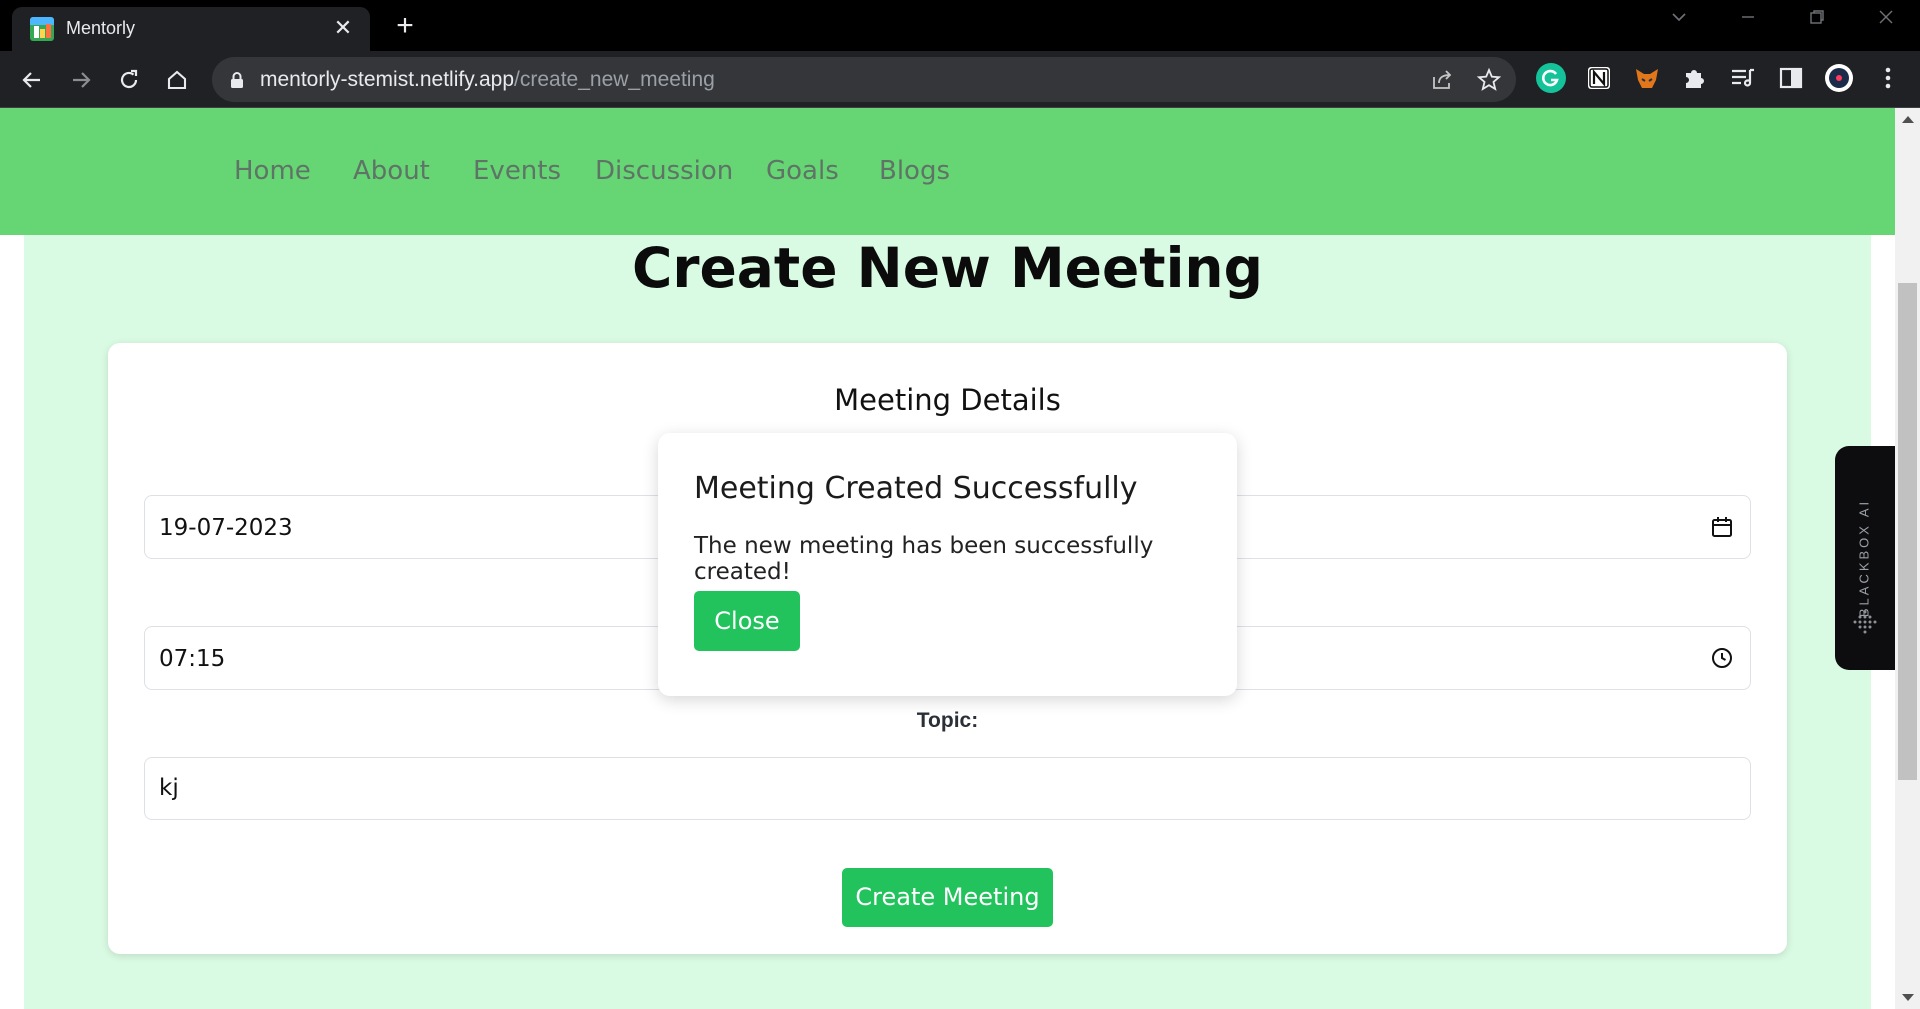 This screenshot has width=1920, height=1009. I want to click on scroll-thumb, so click(1907, 531).